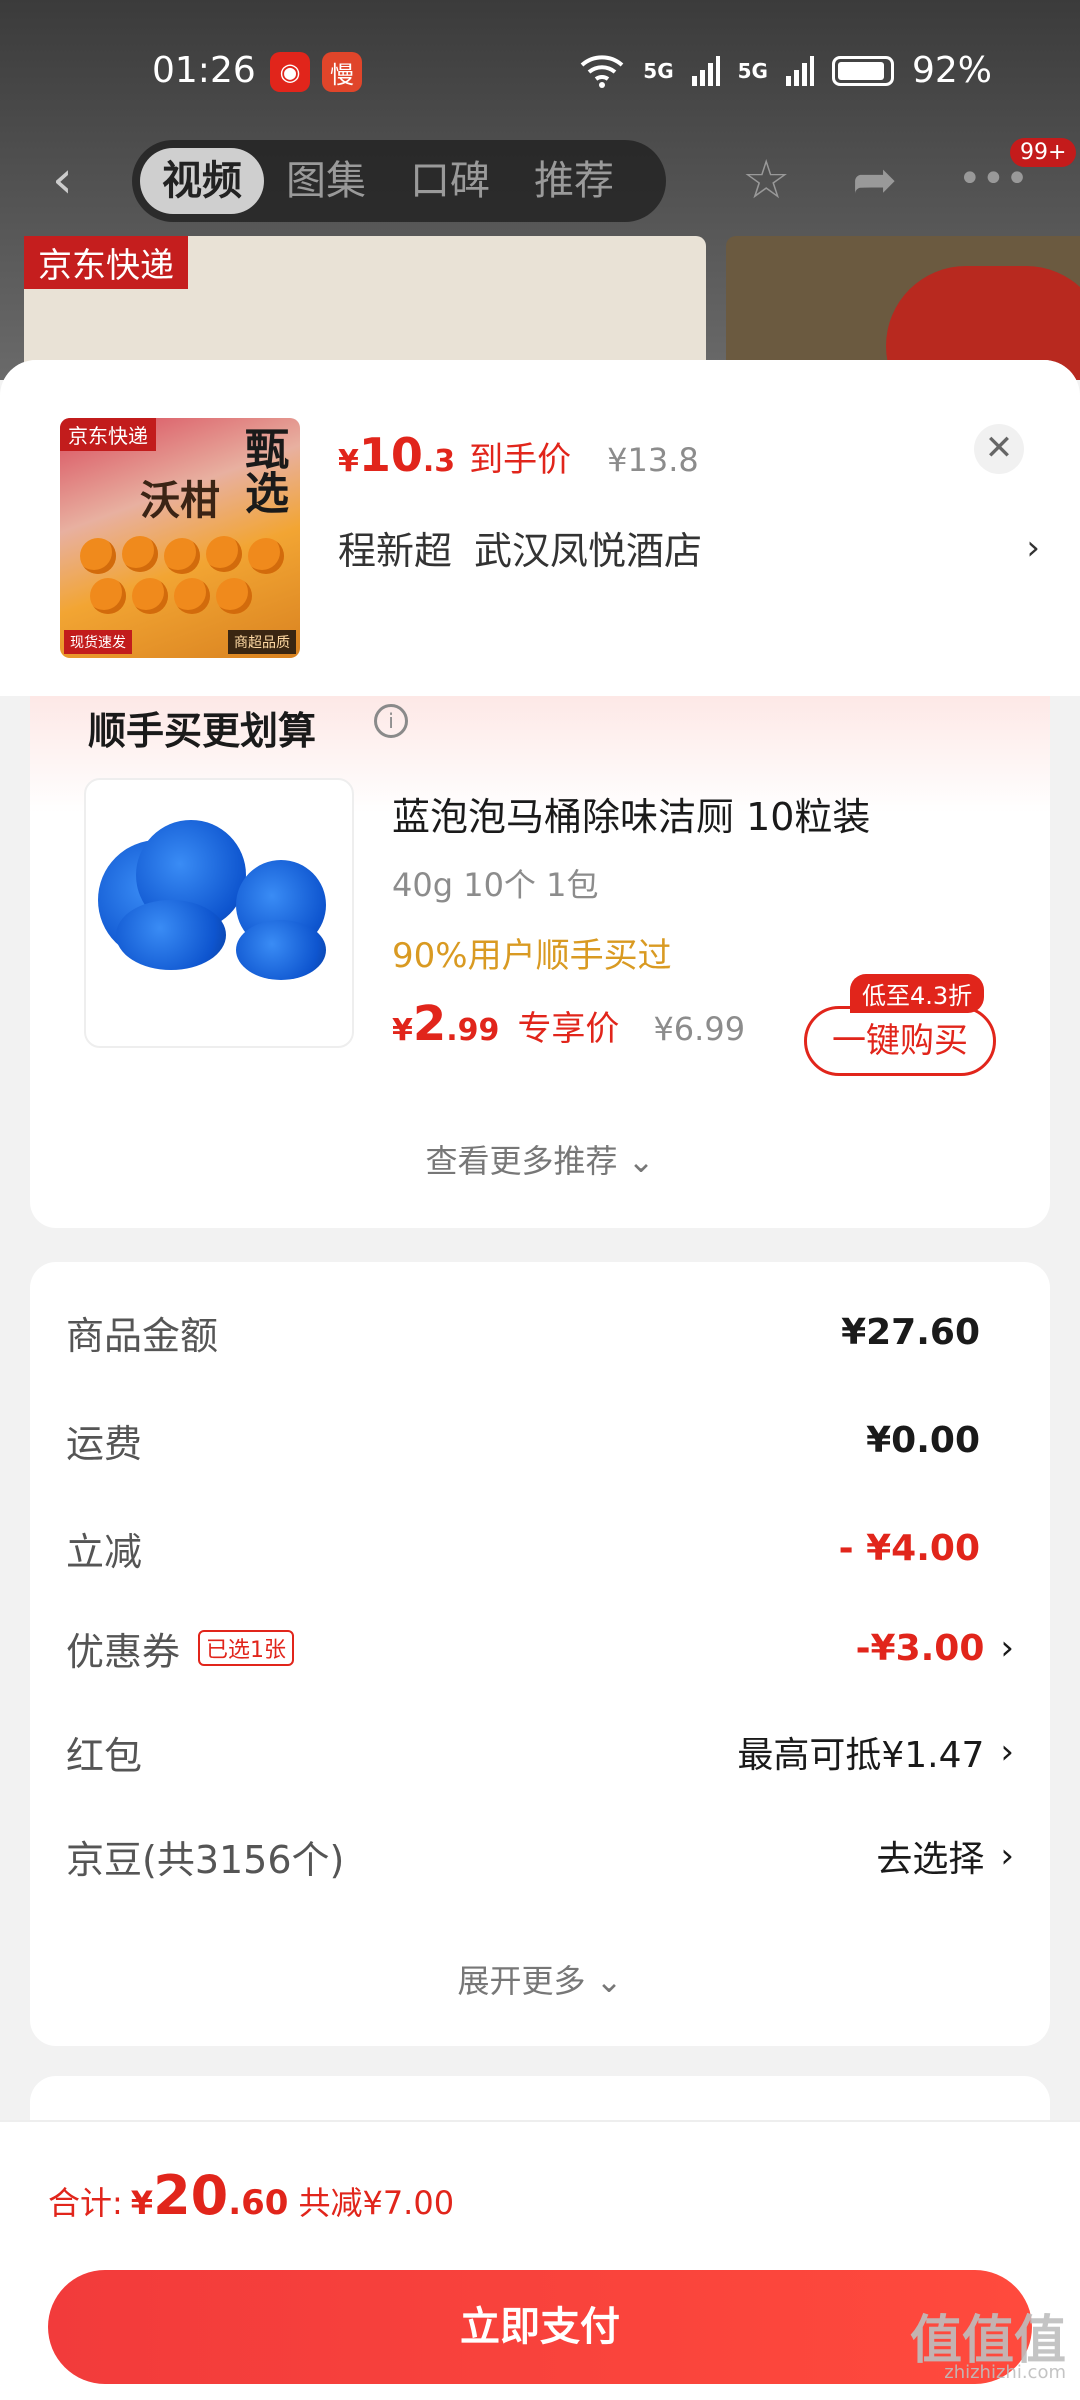 The height and width of the screenshot is (2400, 1080). I want to click on fee-label: 商品金额, so click(142, 1335).